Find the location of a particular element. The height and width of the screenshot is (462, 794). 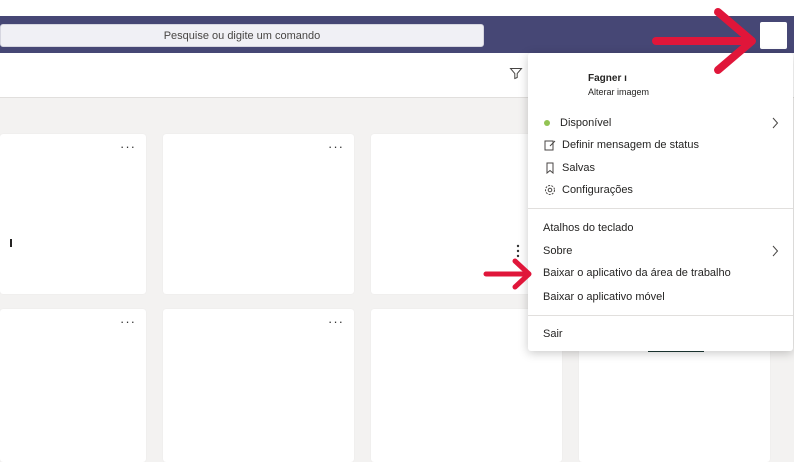

search-input: Pesquise ou digite um comando is located at coordinates (242, 35).